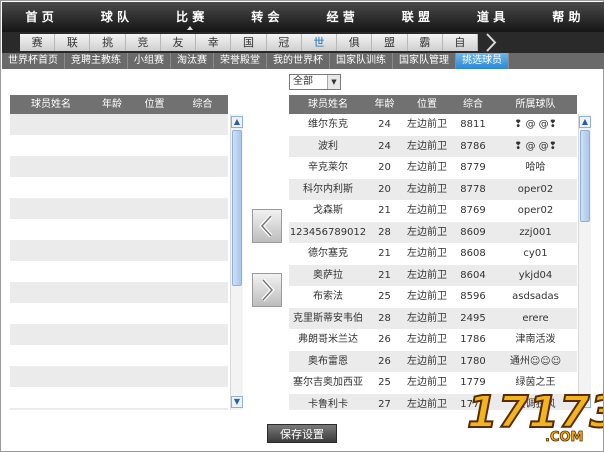  I want to click on cell-player-name: 科尔内利斯, so click(328, 189).